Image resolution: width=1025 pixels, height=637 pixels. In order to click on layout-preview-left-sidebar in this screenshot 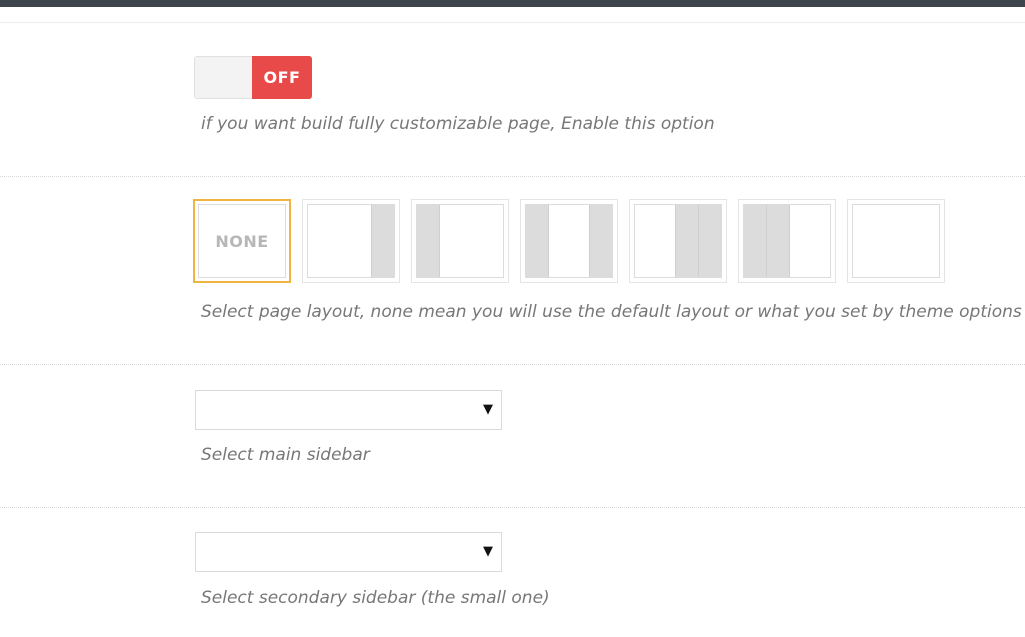, I will do `click(460, 241)`.